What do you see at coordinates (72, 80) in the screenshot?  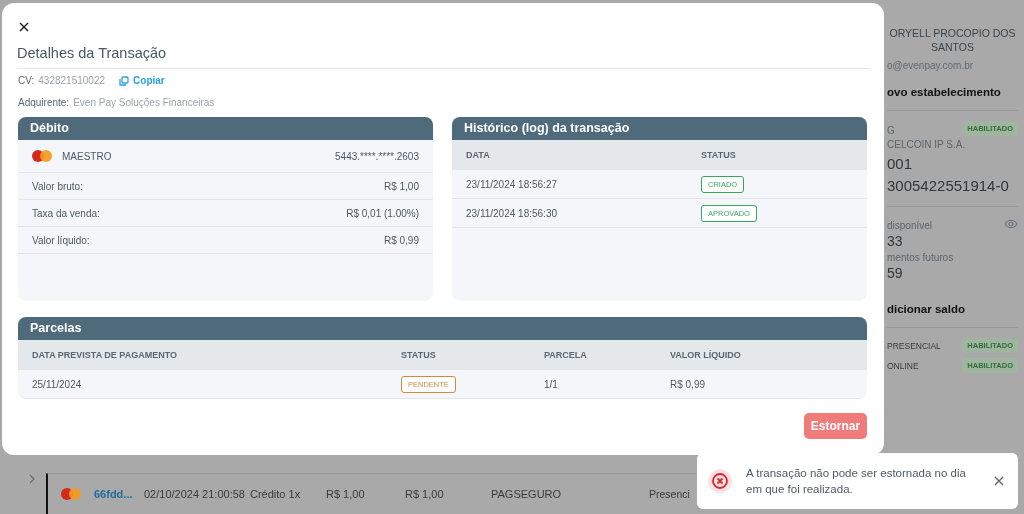 I see `cv-value: 432821510022` at bounding box center [72, 80].